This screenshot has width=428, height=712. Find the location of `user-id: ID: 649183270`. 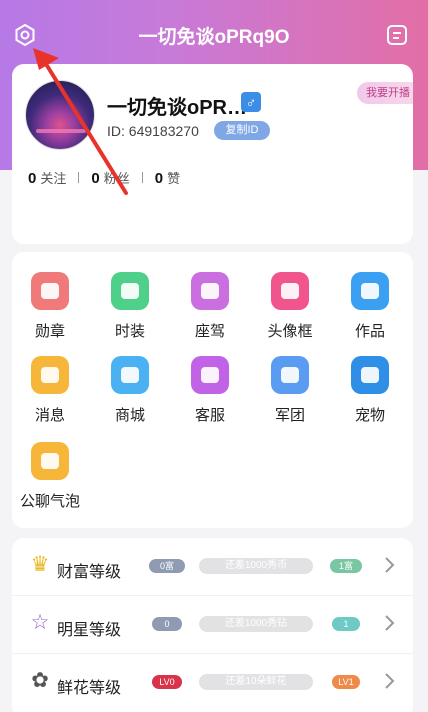

user-id: ID: 649183270 is located at coordinates (153, 131).